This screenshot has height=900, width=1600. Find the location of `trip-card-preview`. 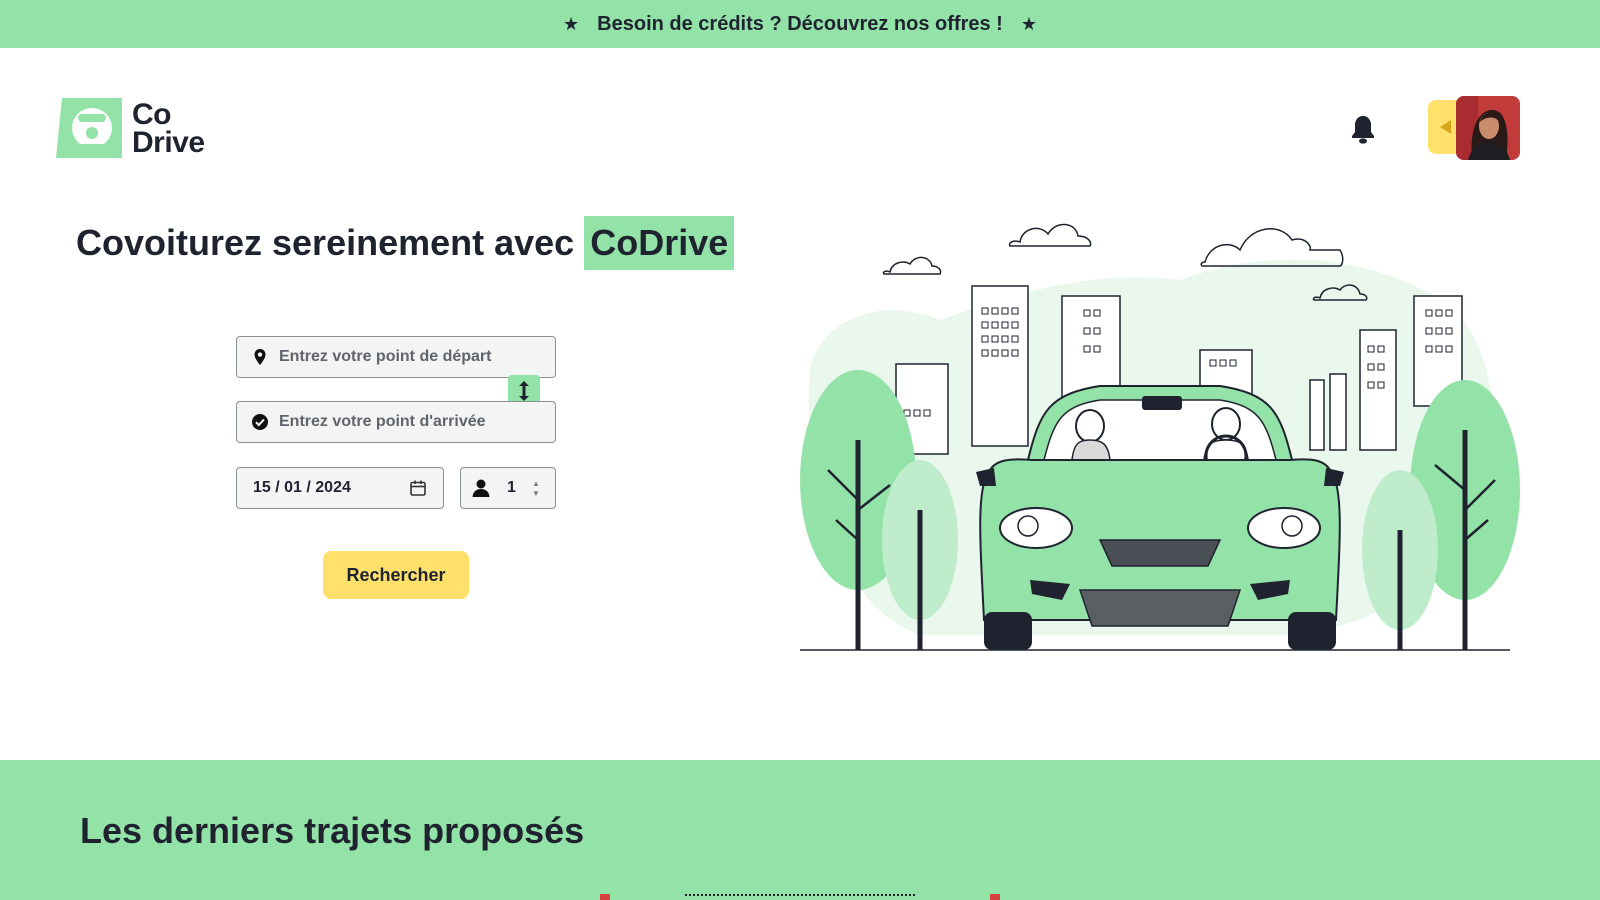

trip-card-preview is located at coordinates (800, 894).